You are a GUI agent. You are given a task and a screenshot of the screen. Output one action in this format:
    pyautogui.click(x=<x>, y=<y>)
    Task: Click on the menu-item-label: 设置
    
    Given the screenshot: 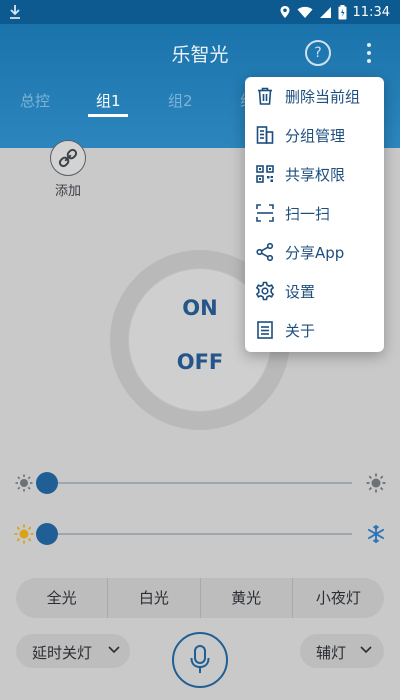 What is the action you would take?
    pyautogui.click(x=300, y=292)
    